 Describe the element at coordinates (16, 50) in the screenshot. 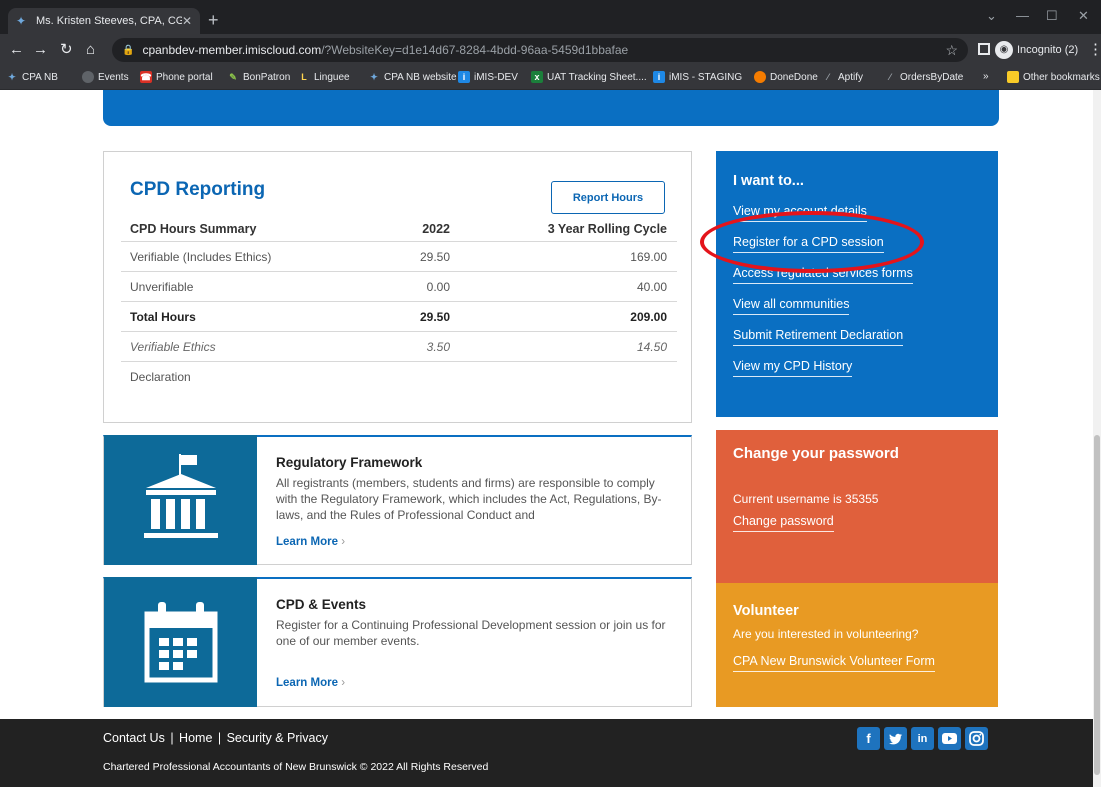

I see `back-button: ←` at that location.